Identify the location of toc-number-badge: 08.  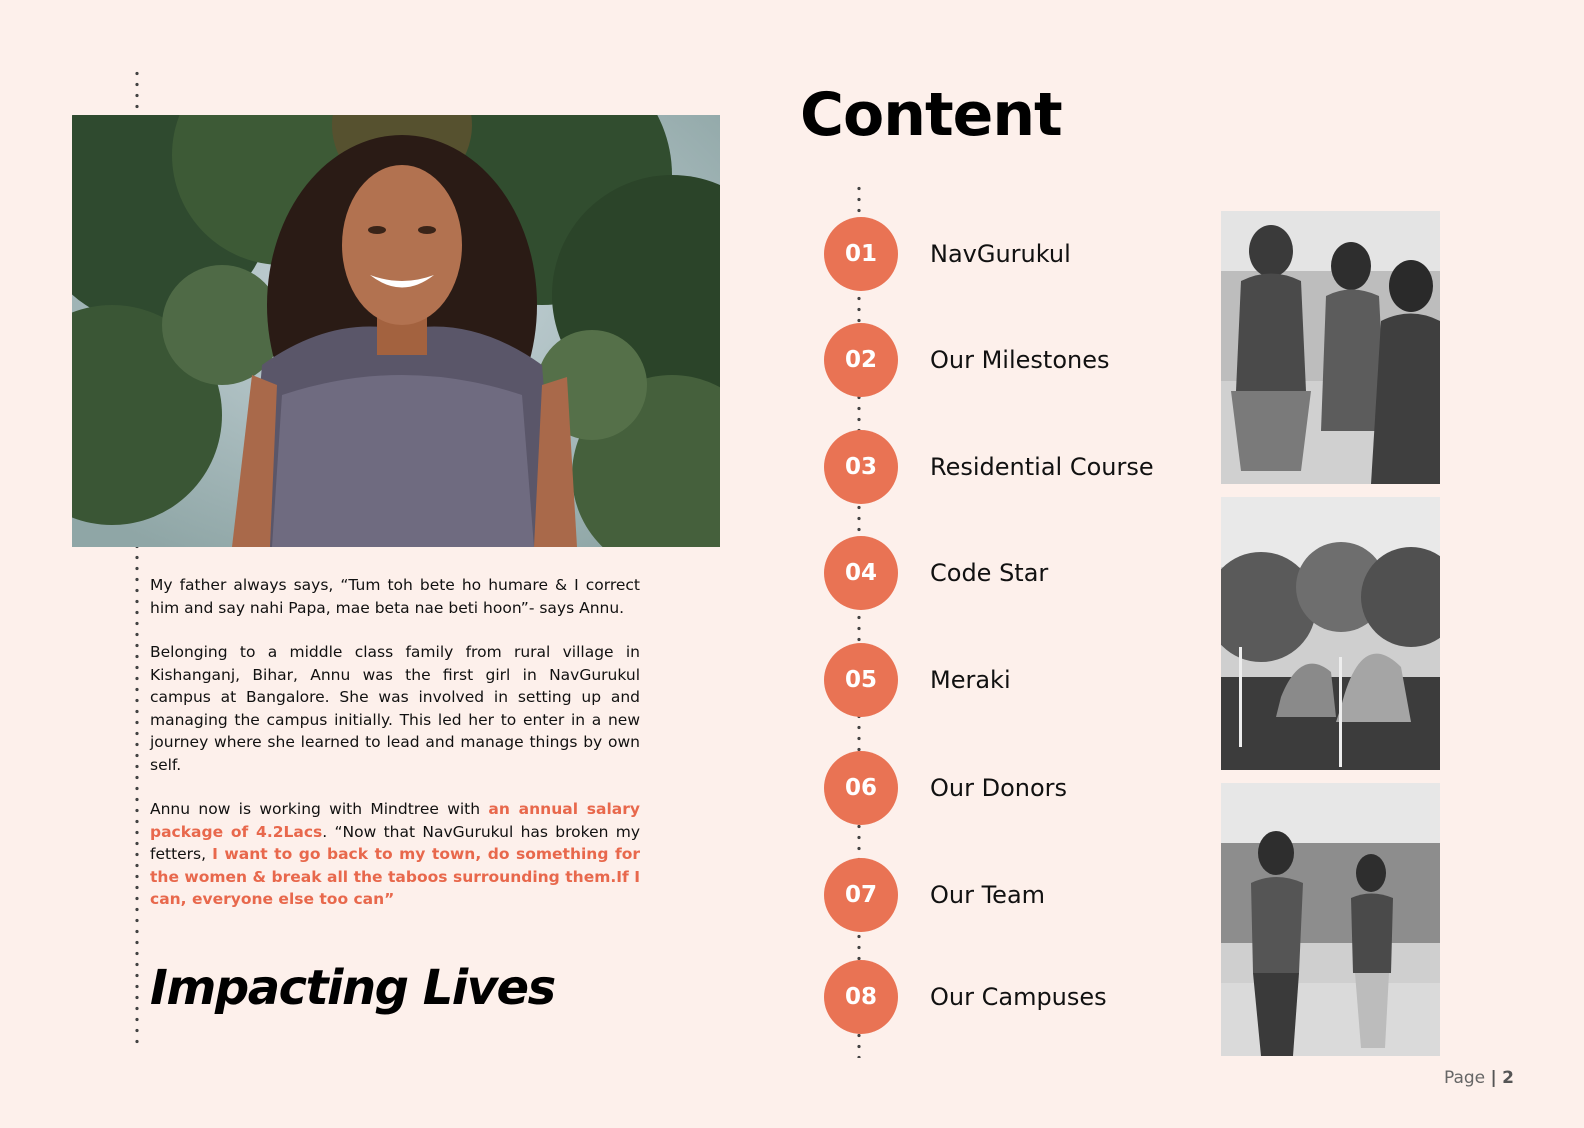
(861, 997).